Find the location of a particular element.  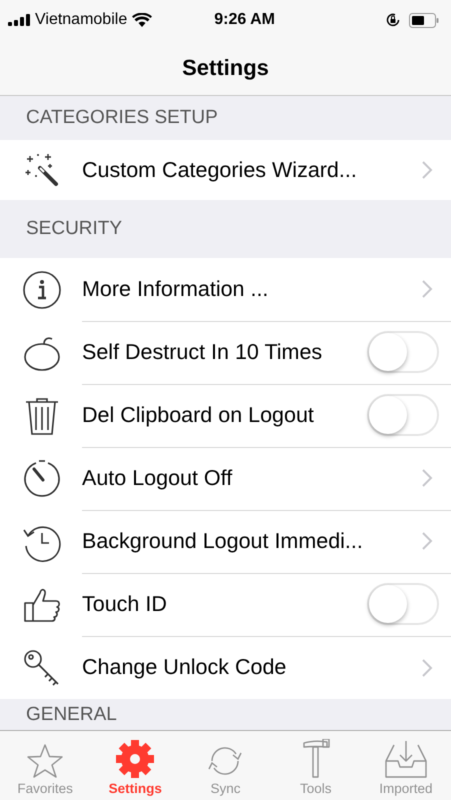

inbox-download-icon is located at coordinates (406, 759).